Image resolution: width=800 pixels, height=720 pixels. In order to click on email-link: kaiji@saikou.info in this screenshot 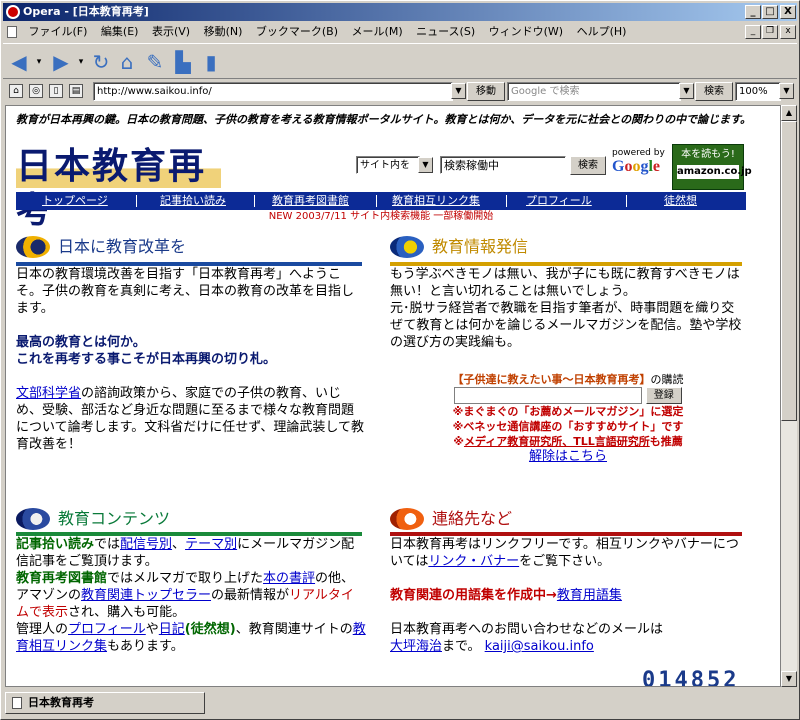, I will do `click(539, 646)`.